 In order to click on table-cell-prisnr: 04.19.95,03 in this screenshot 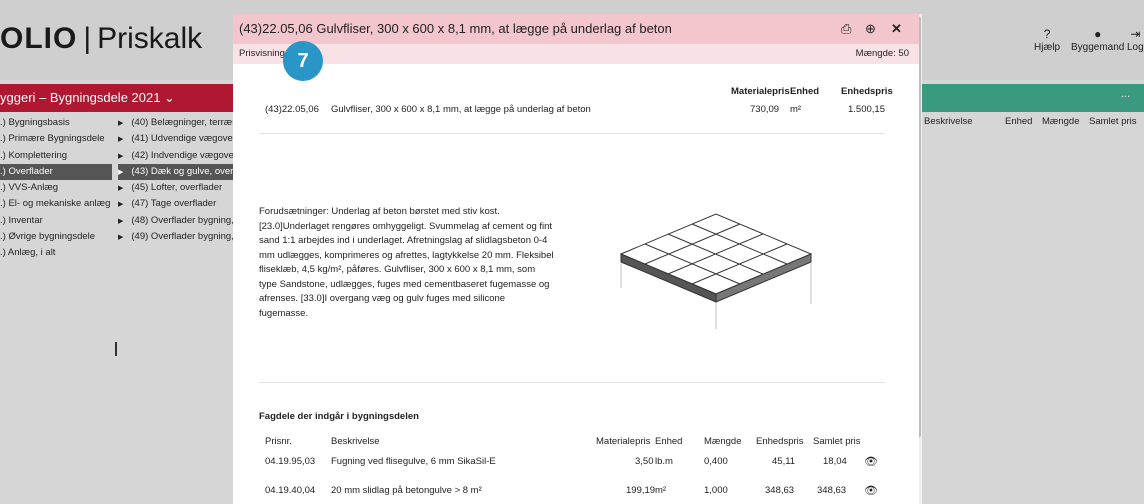, I will do `click(290, 461)`.